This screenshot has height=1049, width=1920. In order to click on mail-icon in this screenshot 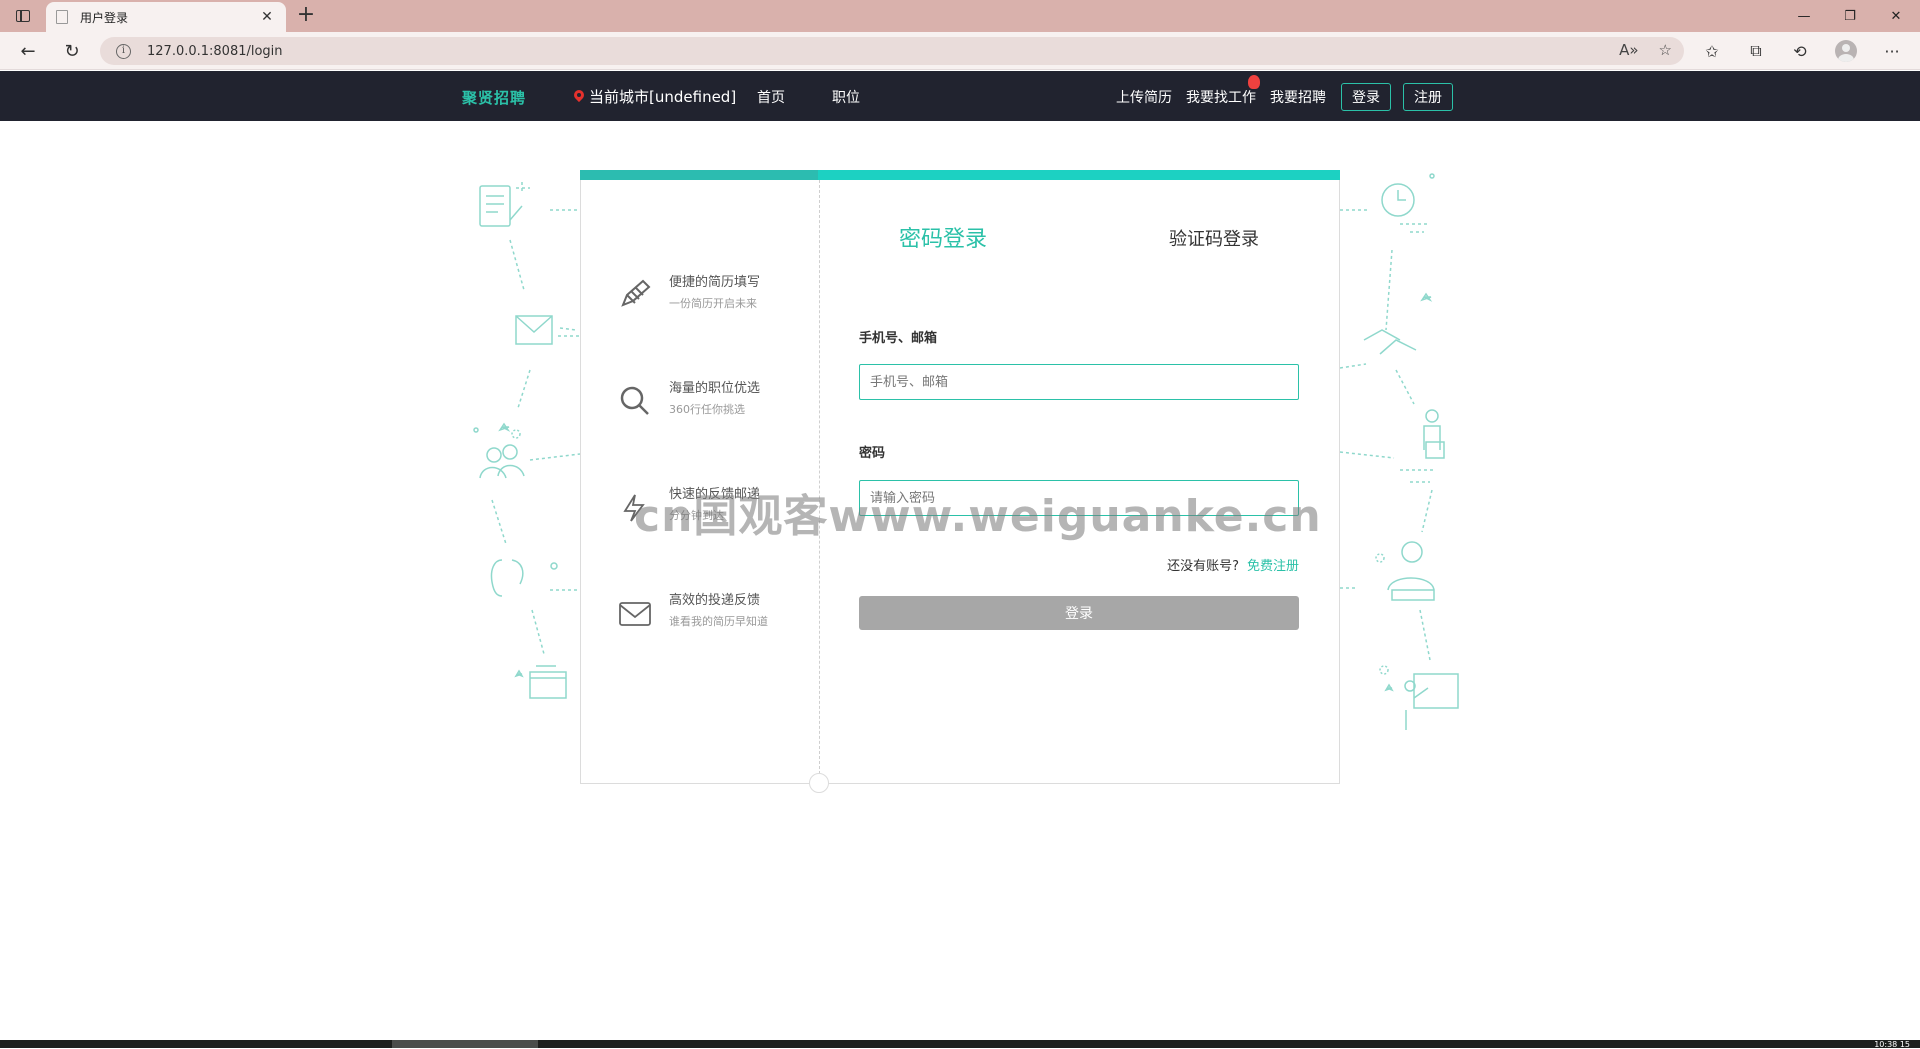, I will do `click(635, 614)`.